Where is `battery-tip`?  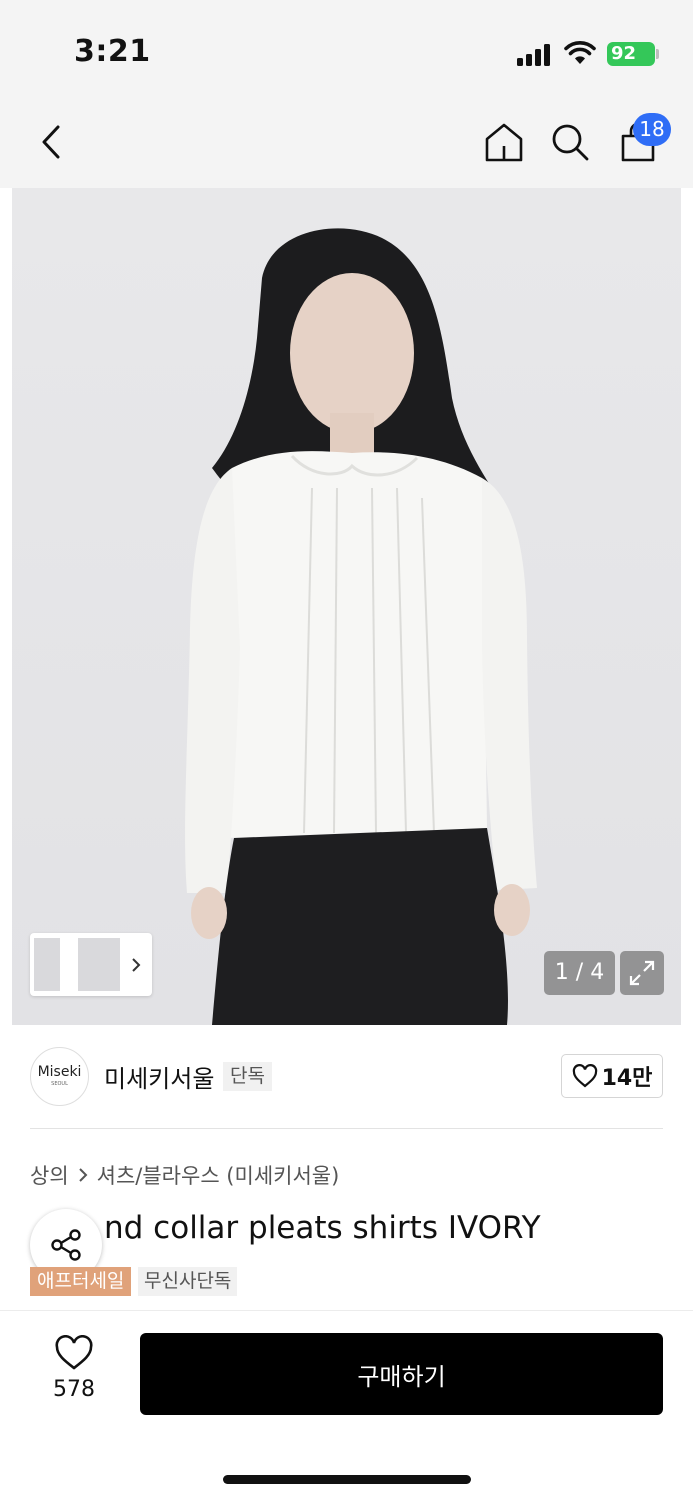
battery-tip is located at coordinates (657, 54).